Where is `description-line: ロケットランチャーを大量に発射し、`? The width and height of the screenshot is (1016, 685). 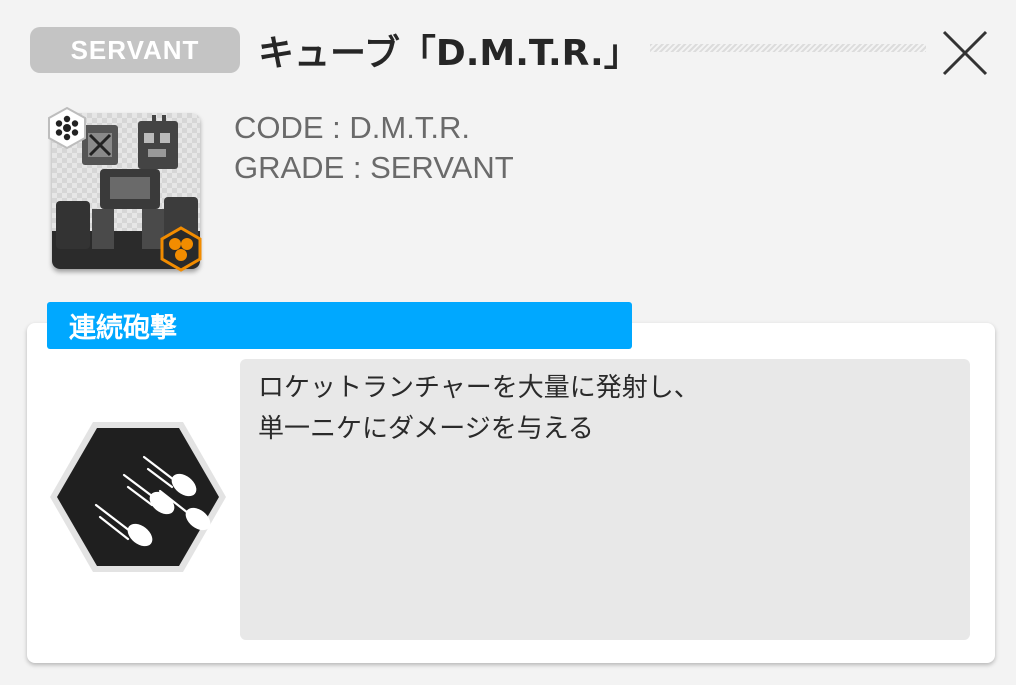
description-line: ロケットランチャーを大量に発射し、 is located at coordinates (479, 388).